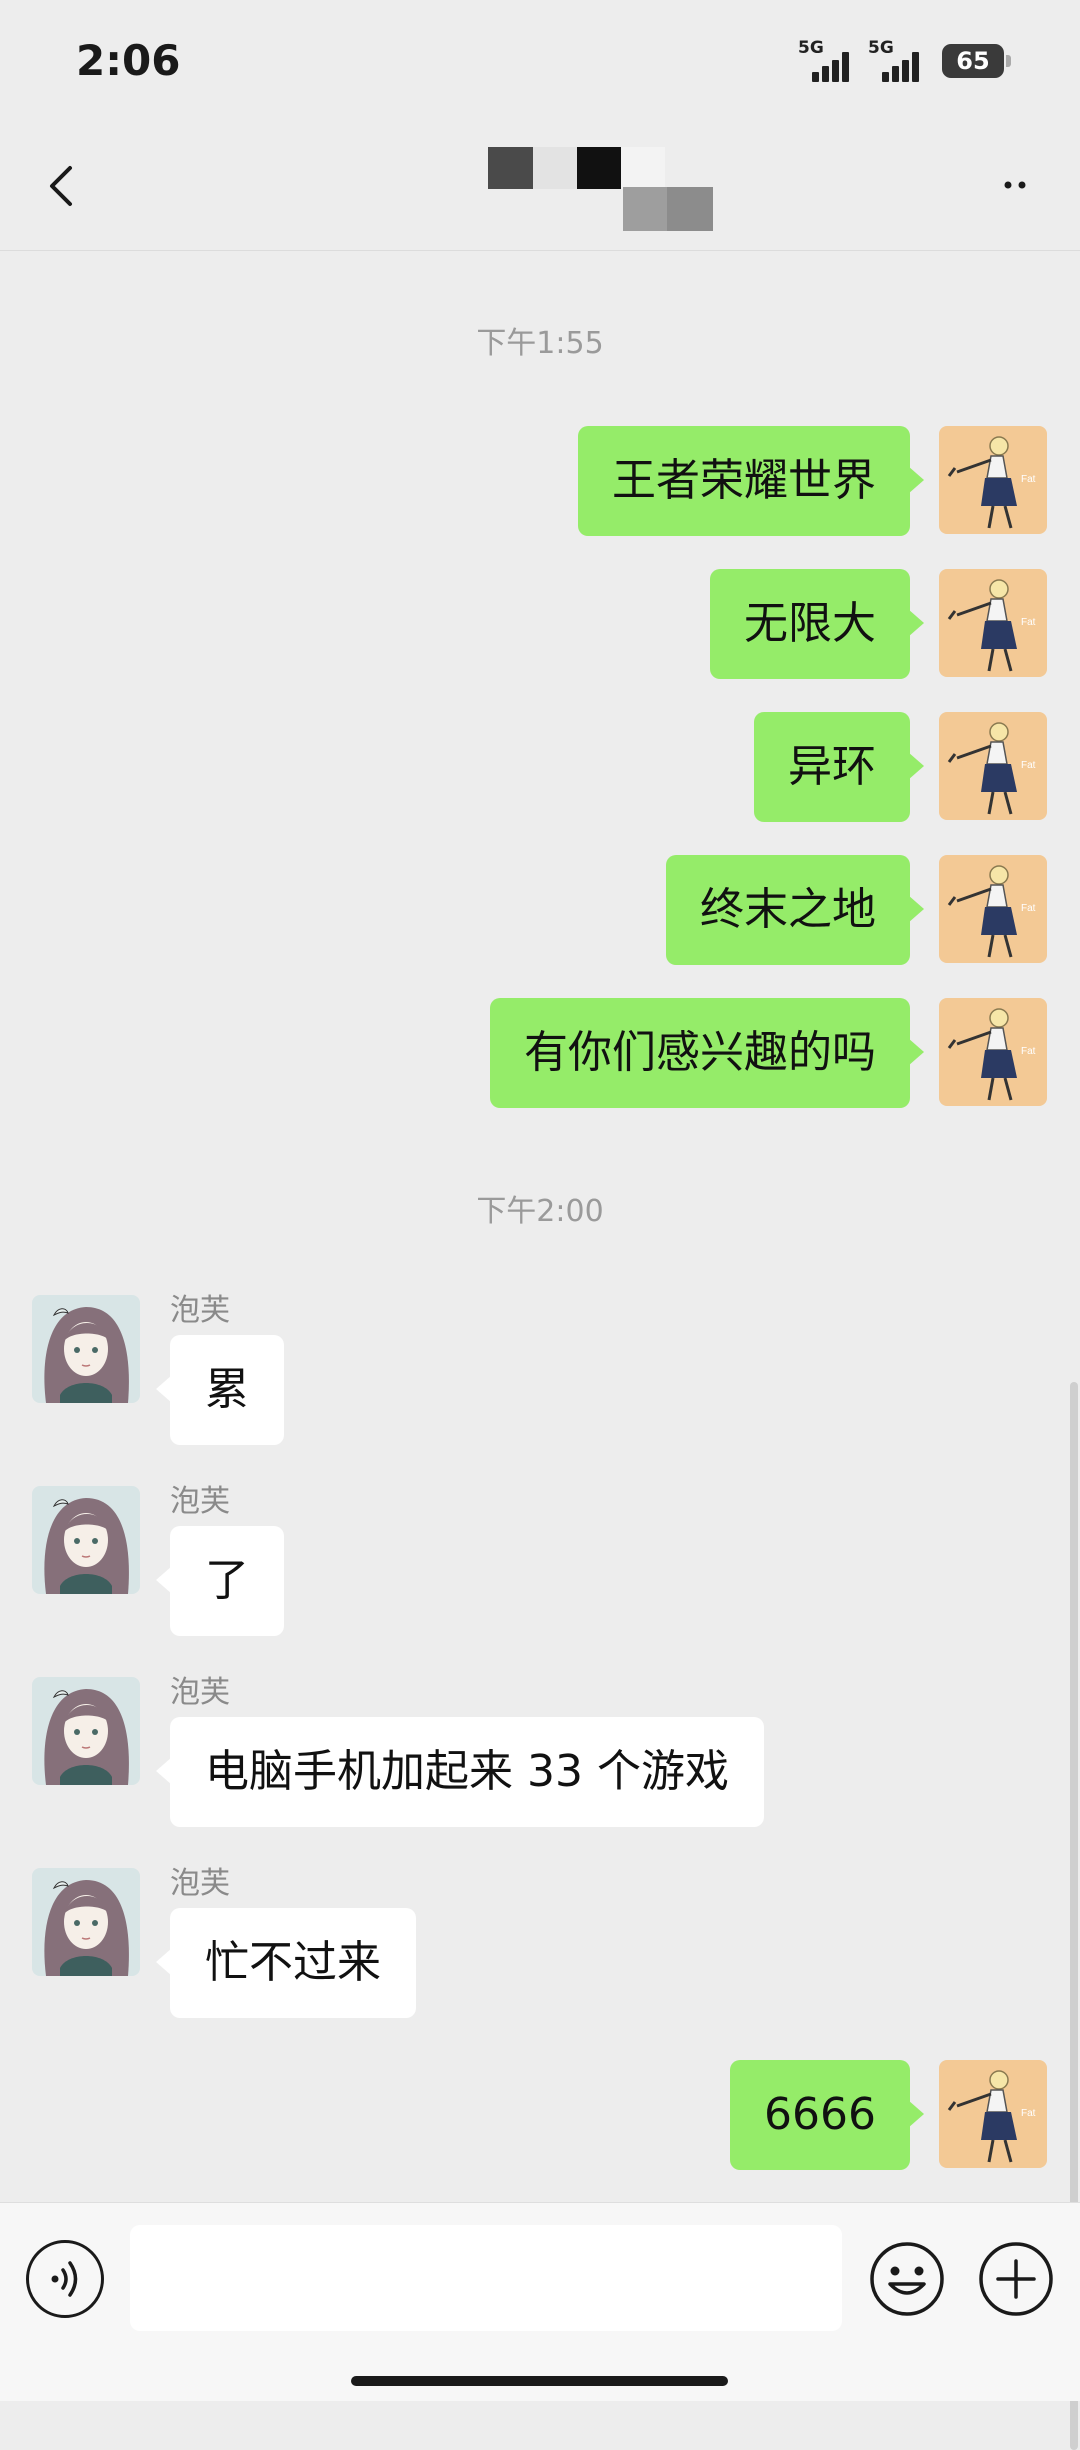 The image size is (1080, 2450). Describe the element at coordinates (460, 1772) in the screenshot. I see `message-bubble-incoming: 电脑手机加起来 33 个游戏` at that location.